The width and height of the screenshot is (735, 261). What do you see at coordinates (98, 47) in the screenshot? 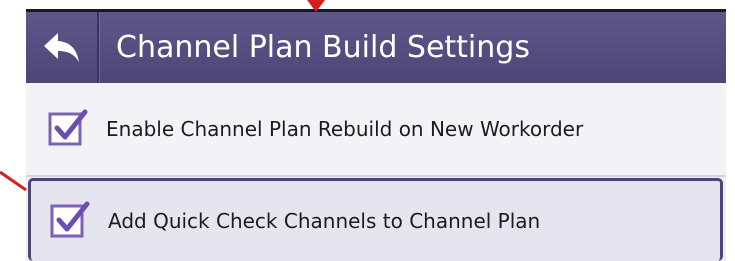
I see `title-divider` at bounding box center [98, 47].